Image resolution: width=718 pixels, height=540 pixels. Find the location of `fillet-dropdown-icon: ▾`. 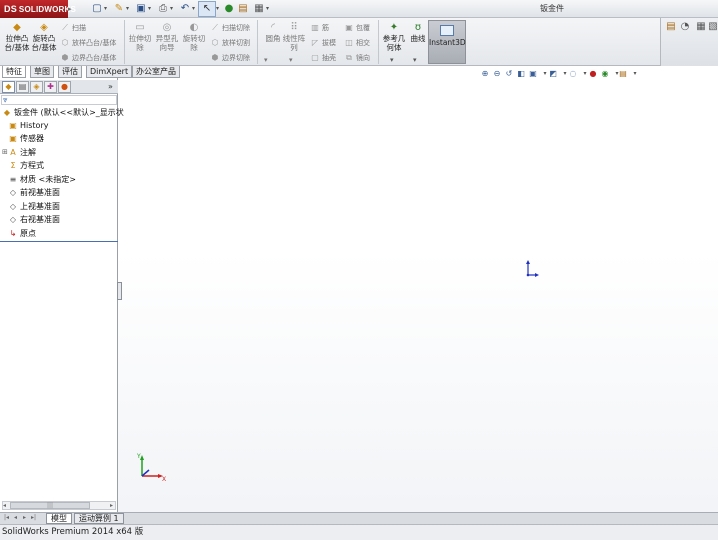

fillet-dropdown-icon: ▾ is located at coordinates (266, 60).